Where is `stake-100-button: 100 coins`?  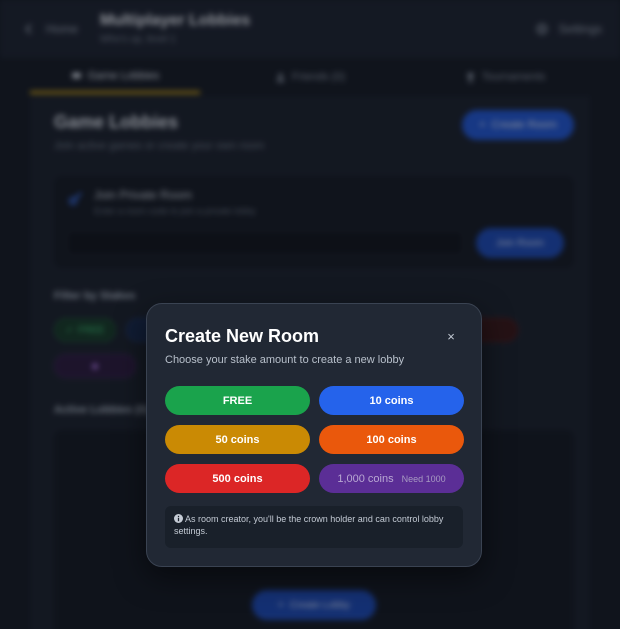 stake-100-button: 100 coins is located at coordinates (391, 439).